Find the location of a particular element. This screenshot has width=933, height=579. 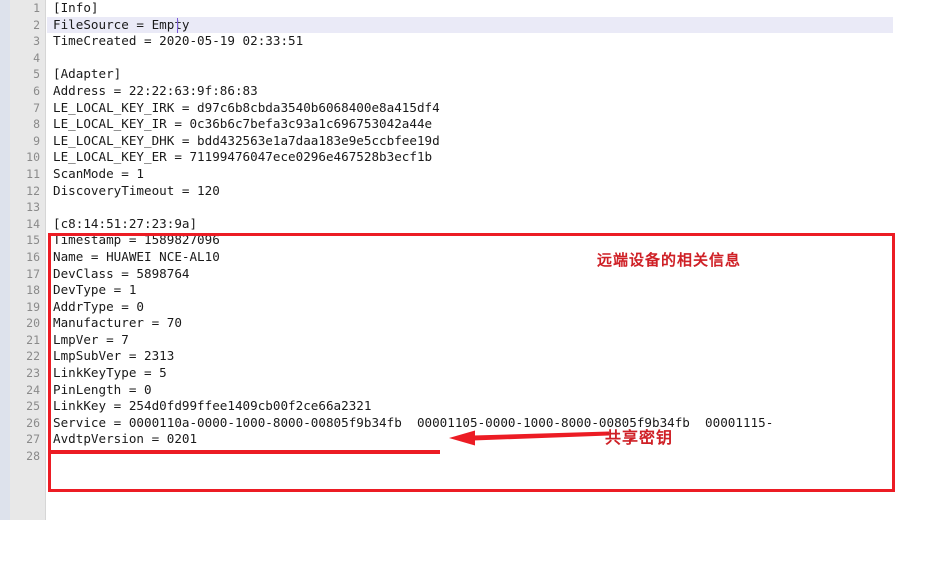

blank-area-below-editor is located at coordinates (466, 549).